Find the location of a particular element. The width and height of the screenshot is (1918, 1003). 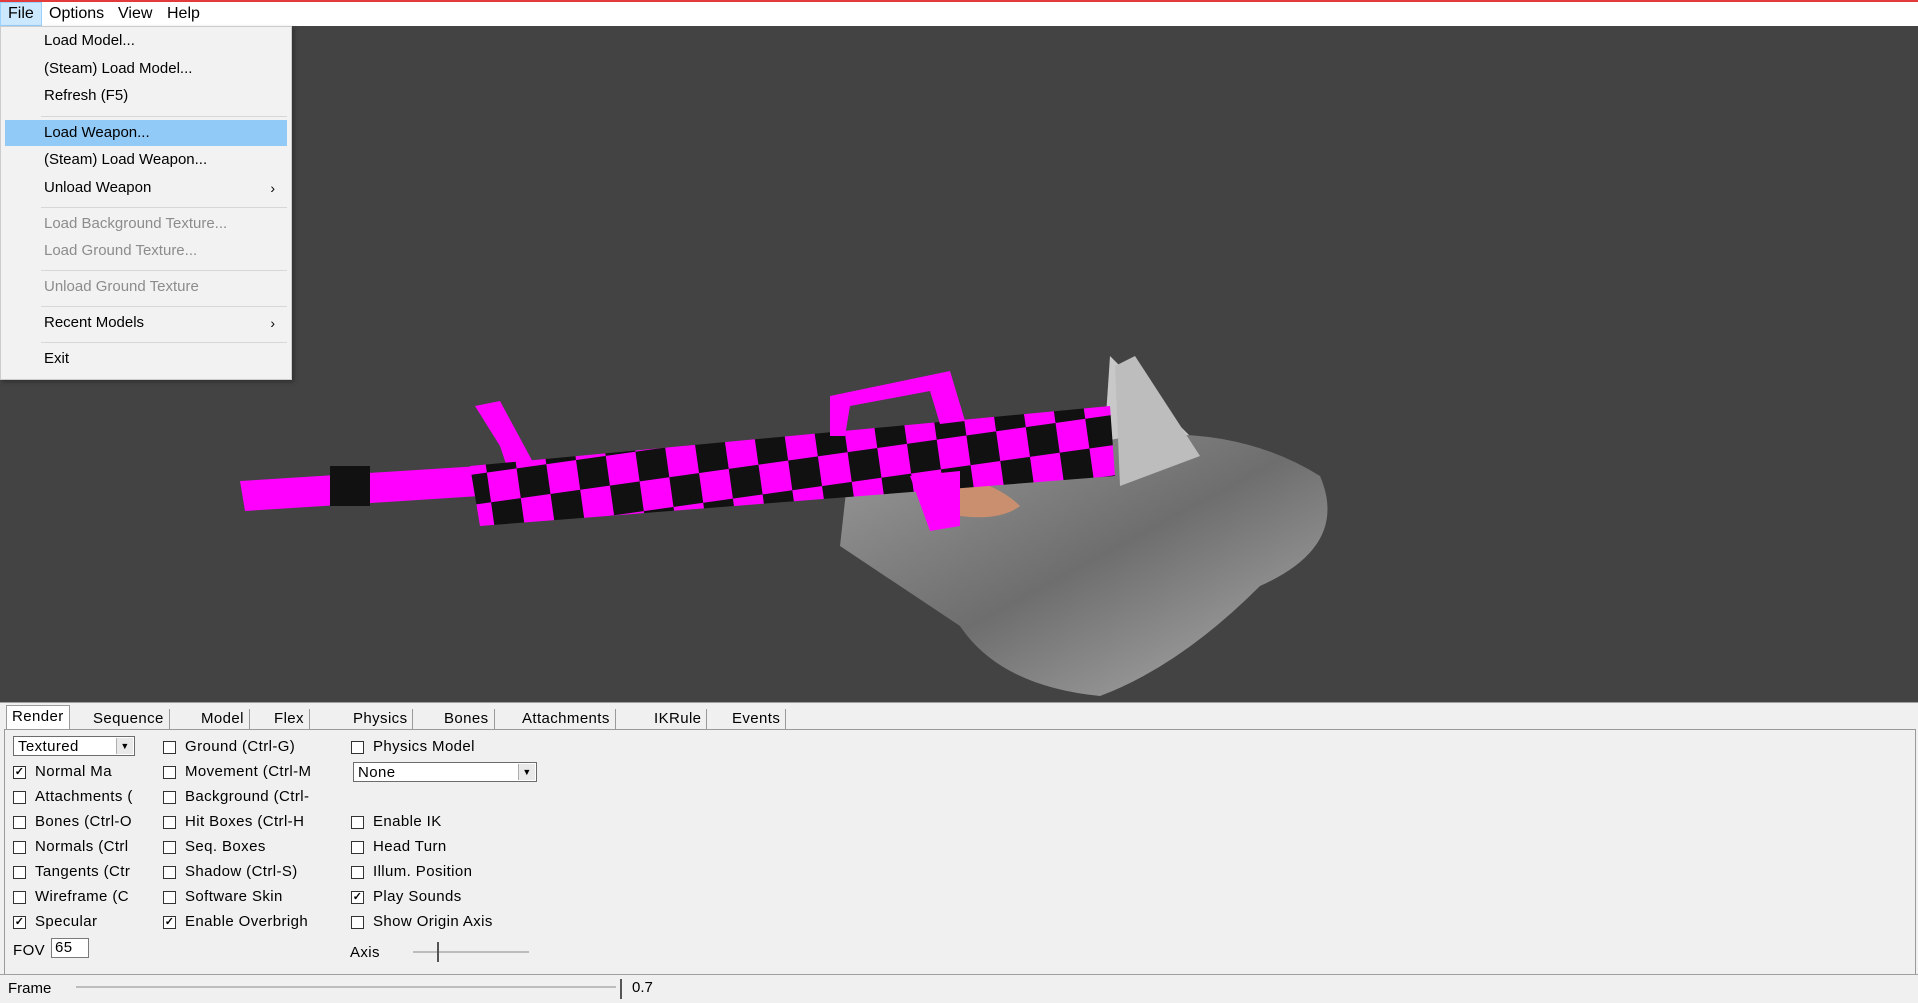

checkbox-normal-map: ✓ Normal Ma is located at coordinates (88, 772).